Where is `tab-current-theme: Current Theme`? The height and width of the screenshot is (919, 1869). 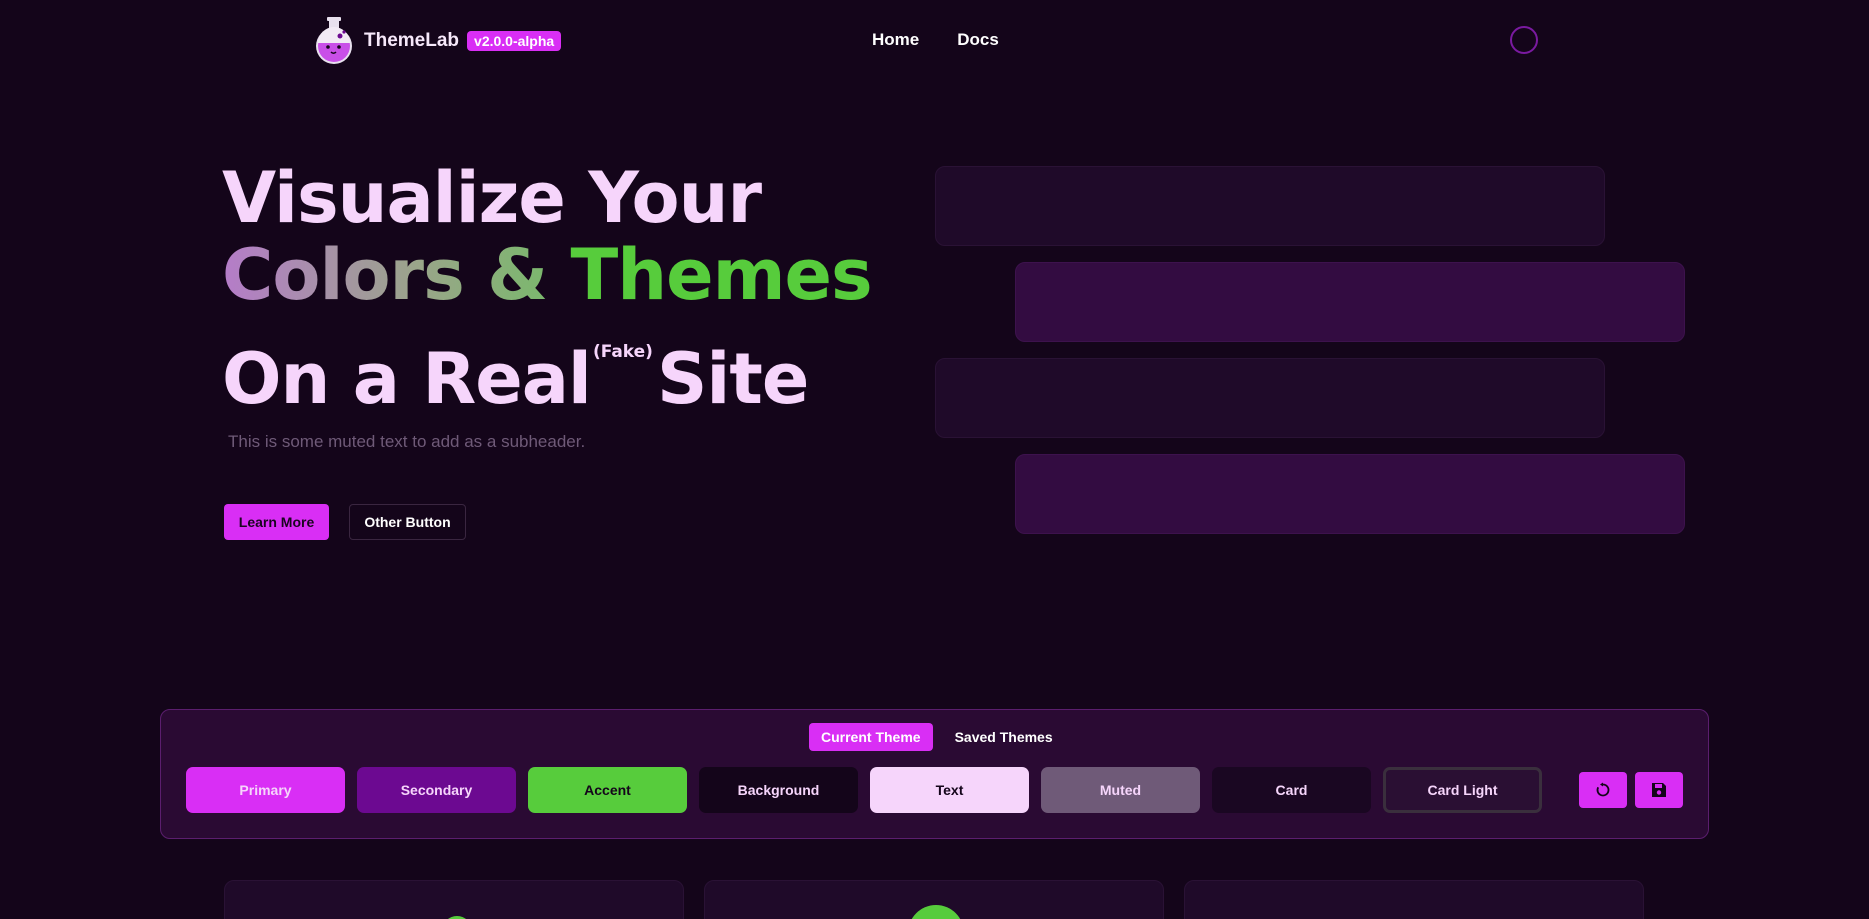 tab-current-theme: Current Theme is located at coordinates (871, 737).